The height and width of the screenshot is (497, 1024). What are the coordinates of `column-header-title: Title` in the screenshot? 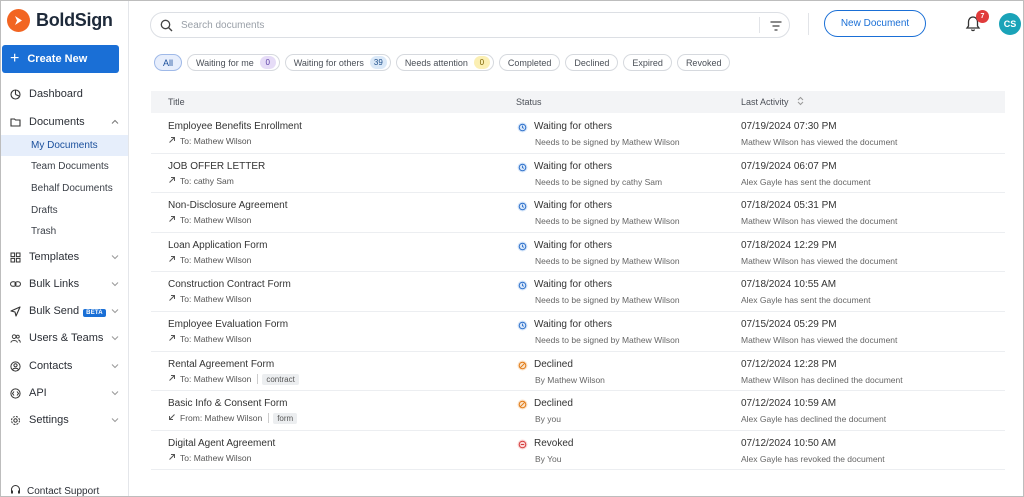 It's located at (176, 102).